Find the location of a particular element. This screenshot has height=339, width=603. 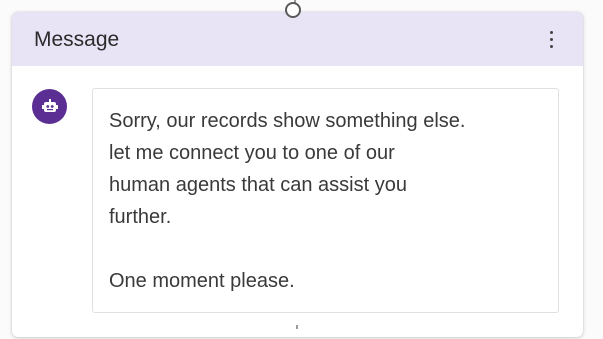

connector-line-bottom is located at coordinates (297, 327).